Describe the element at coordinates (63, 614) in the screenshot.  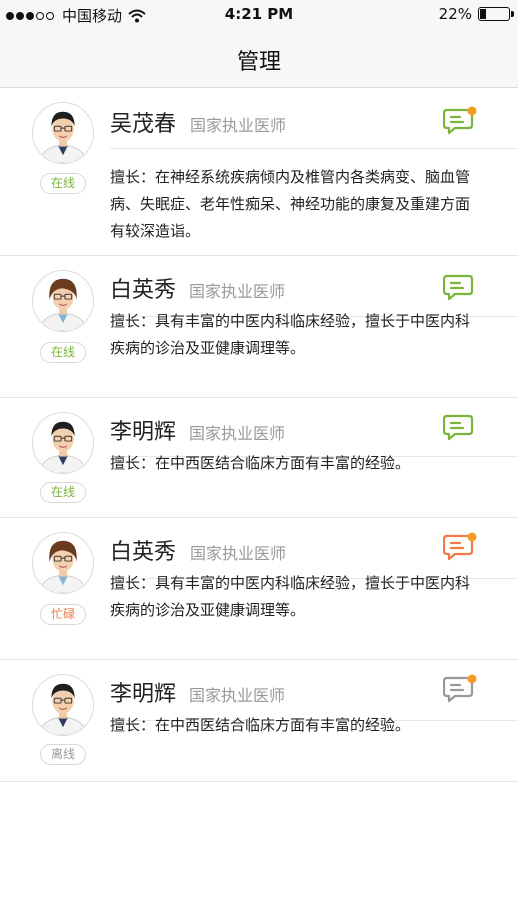
I see `status-badge: 忙碌` at that location.